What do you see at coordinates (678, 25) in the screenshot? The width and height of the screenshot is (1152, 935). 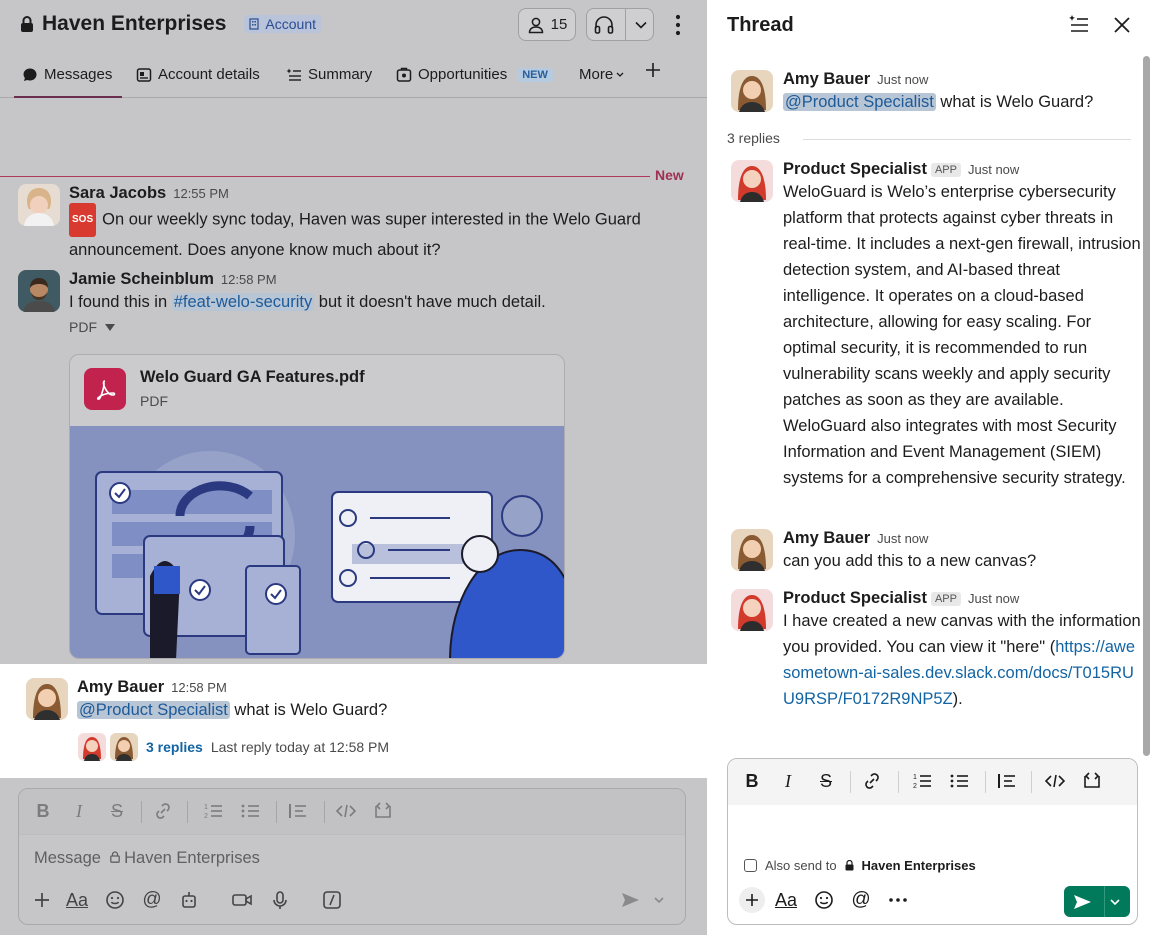 I see `kebab-menu-icon` at bounding box center [678, 25].